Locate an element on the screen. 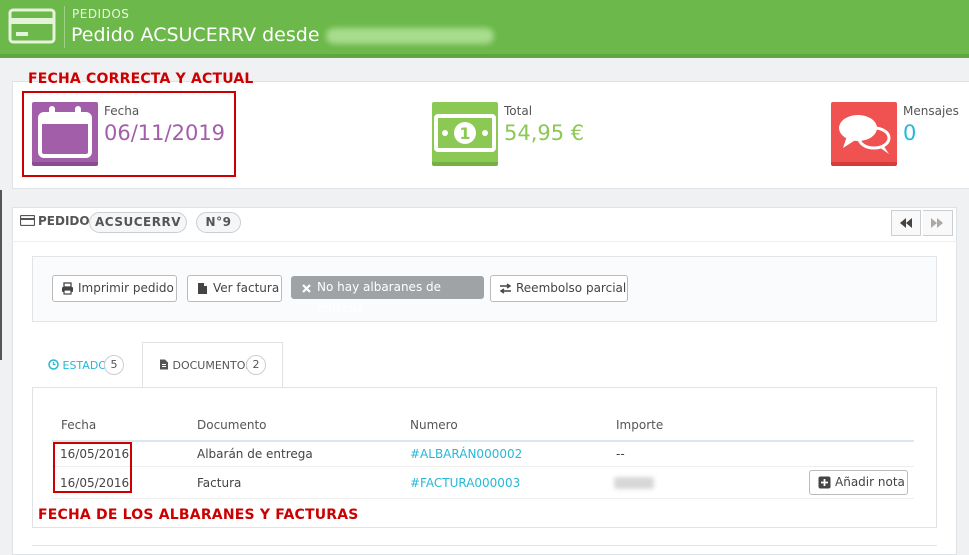  kpi-total-value: 54,95 € is located at coordinates (544, 133).